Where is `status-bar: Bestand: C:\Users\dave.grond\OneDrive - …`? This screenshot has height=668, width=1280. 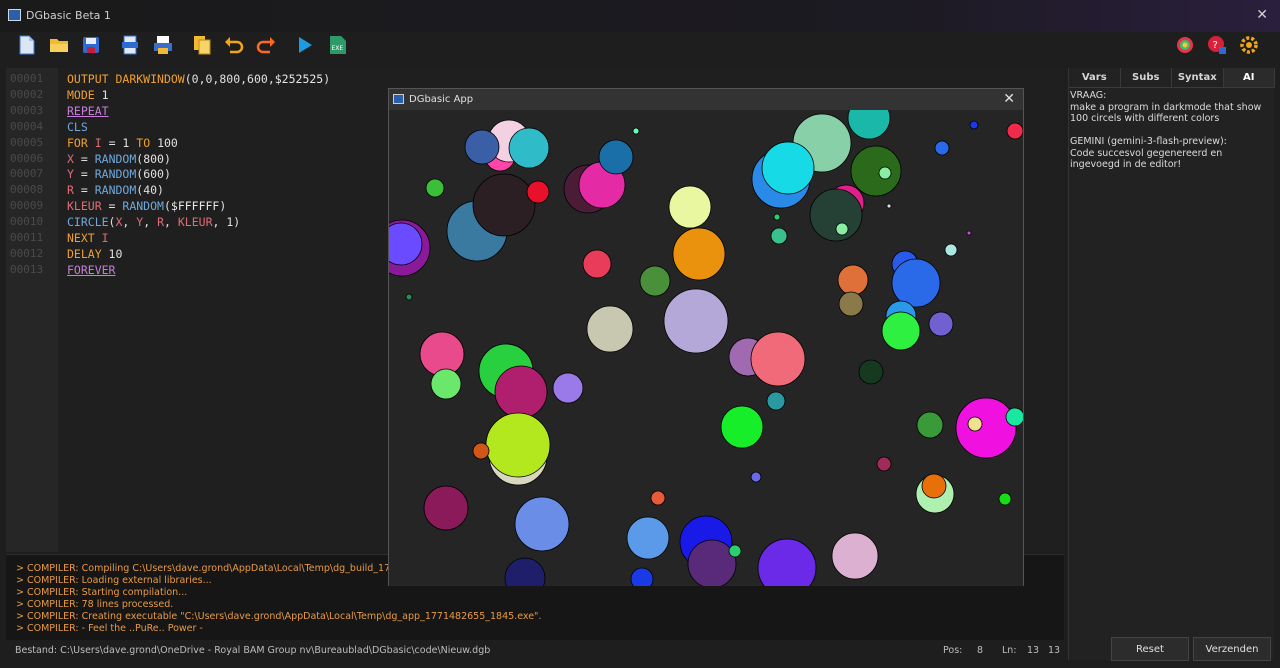
status-bar: Bestand: C:\Users\dave.grond\OneDrive - … is located at coordinates (535, 651).